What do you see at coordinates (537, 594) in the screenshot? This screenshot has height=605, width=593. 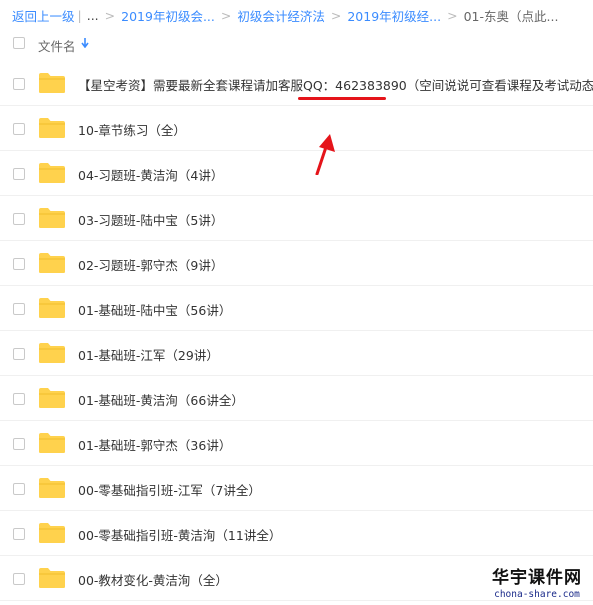 I see `watermark-url: chona-share.com` at bounding box center [537, 594].